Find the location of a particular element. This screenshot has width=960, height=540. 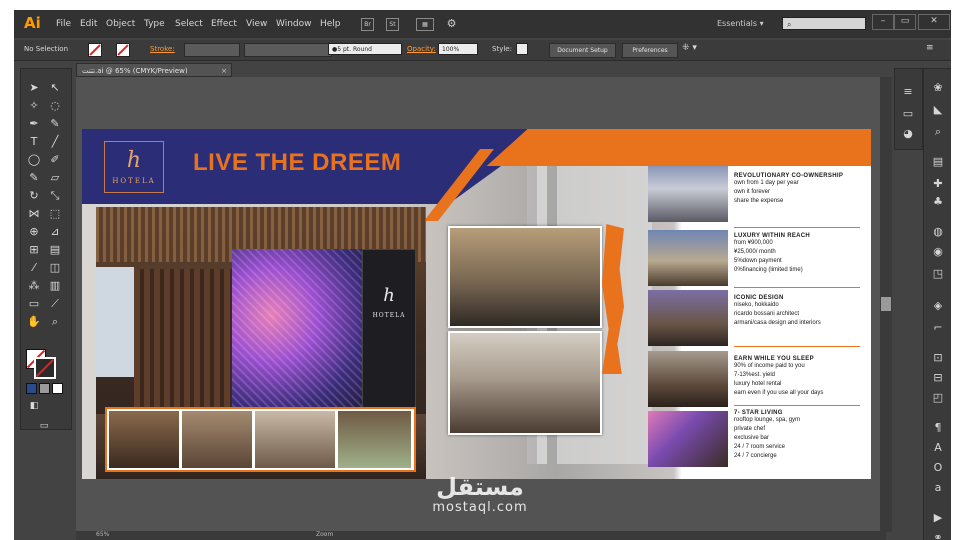

color-icon: ❀ is located at coordinates (938, 88).